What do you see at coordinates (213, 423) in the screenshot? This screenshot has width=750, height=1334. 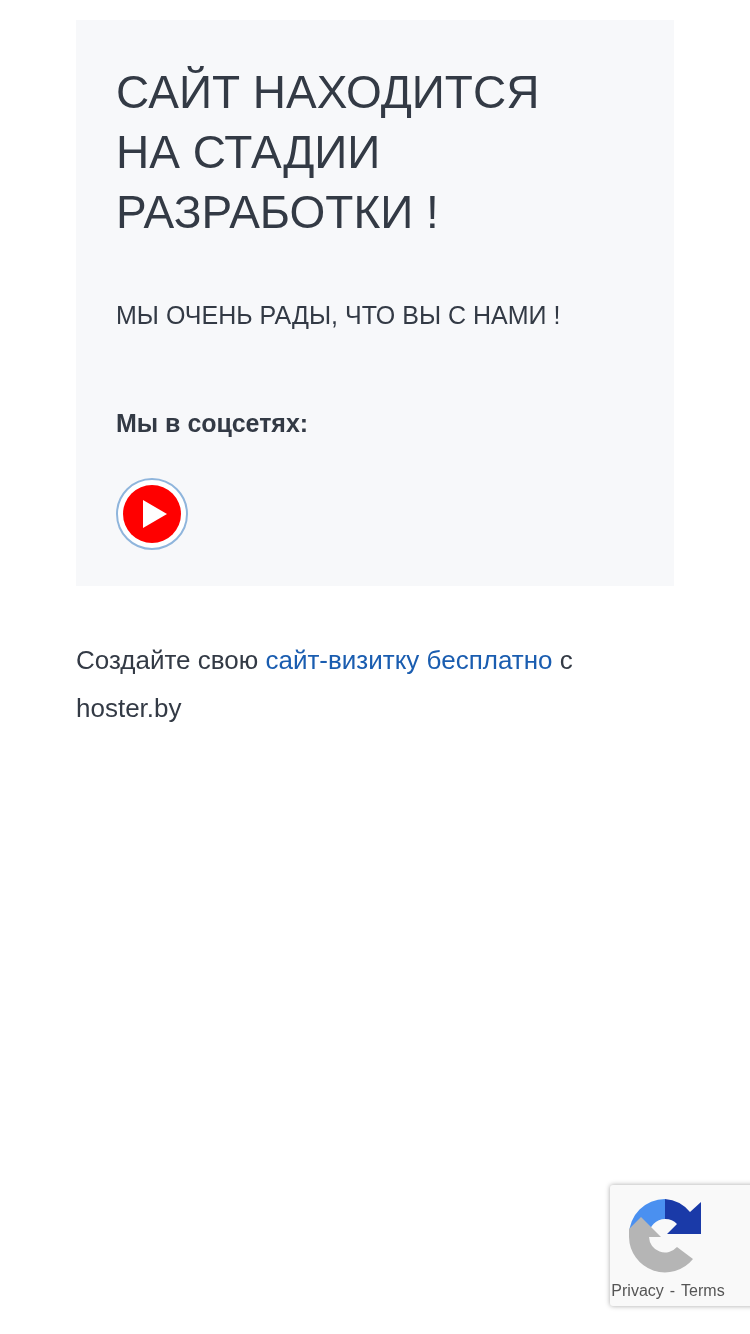 I see `social-heading: Мы в соцсетях:` at bounding box center [213, 423].